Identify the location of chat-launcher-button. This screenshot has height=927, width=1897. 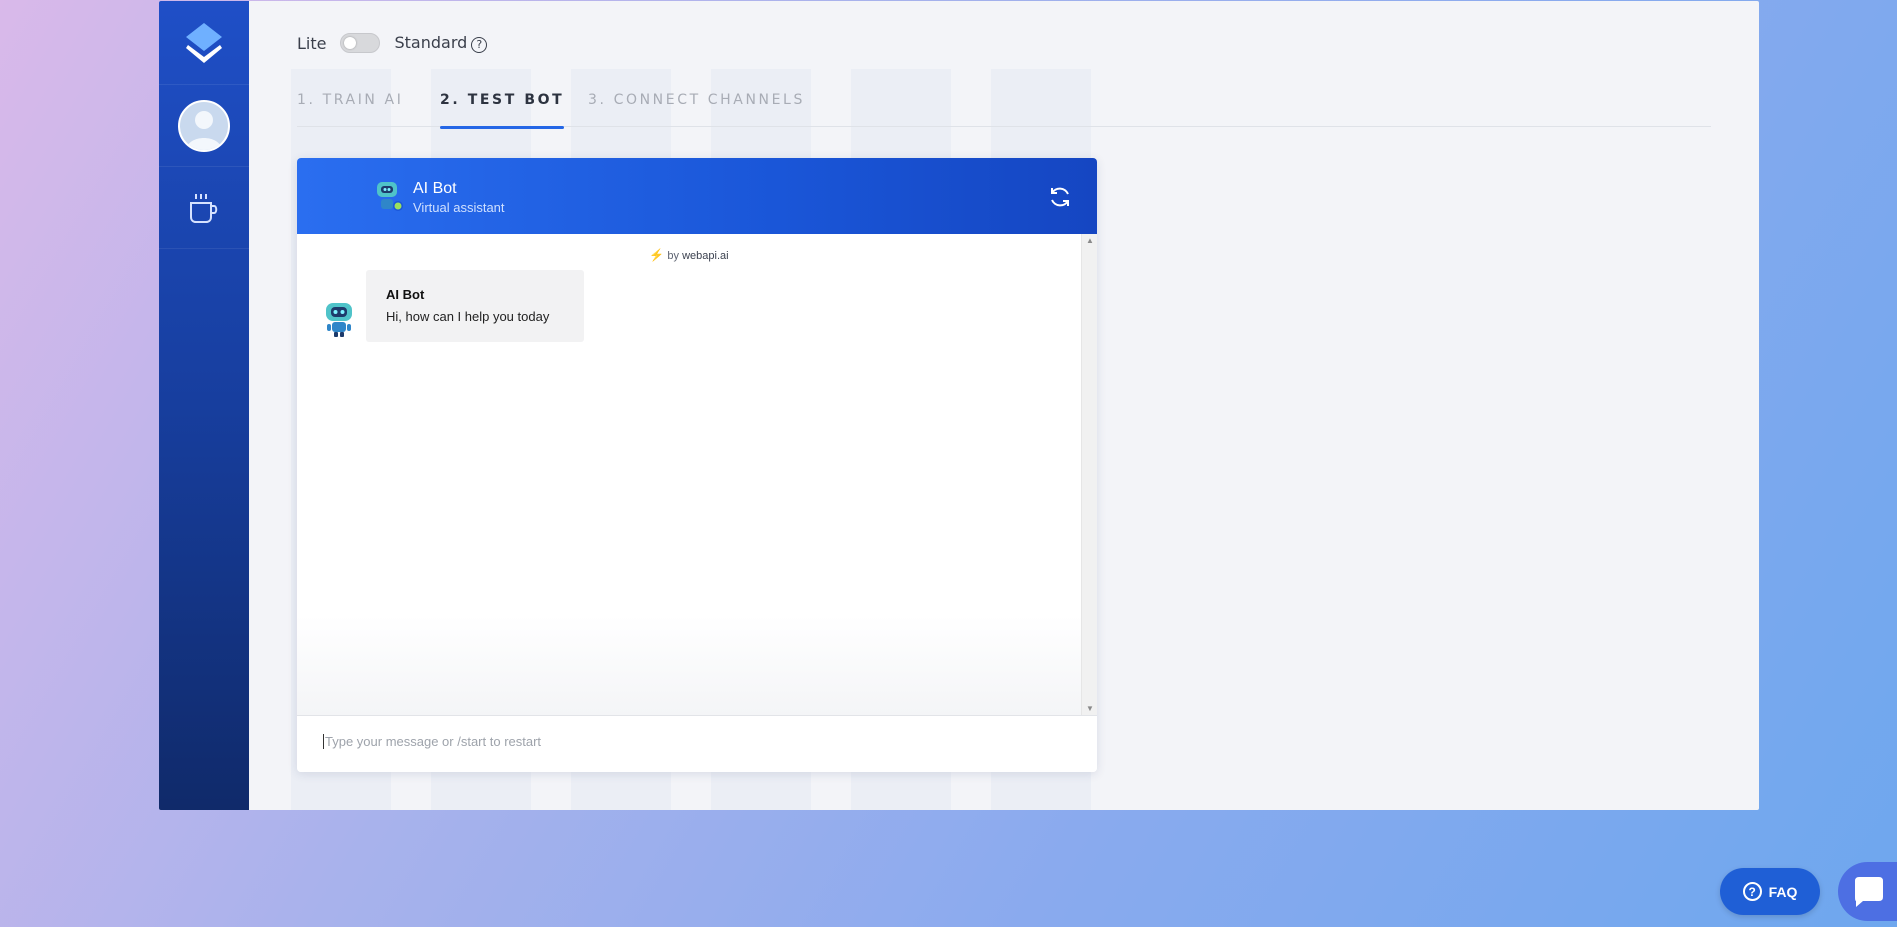
(1867, 891).